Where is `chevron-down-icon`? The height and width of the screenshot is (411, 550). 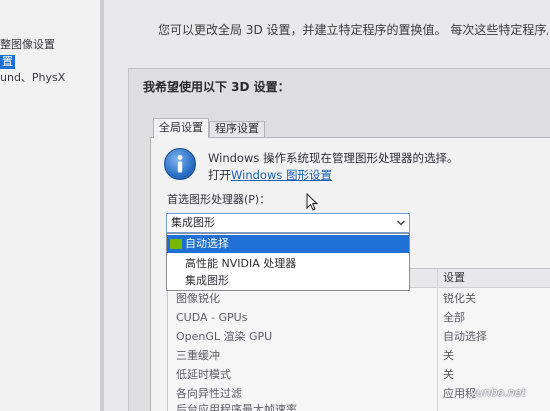
chevron-down-icon is located at coordinates (401, 223).